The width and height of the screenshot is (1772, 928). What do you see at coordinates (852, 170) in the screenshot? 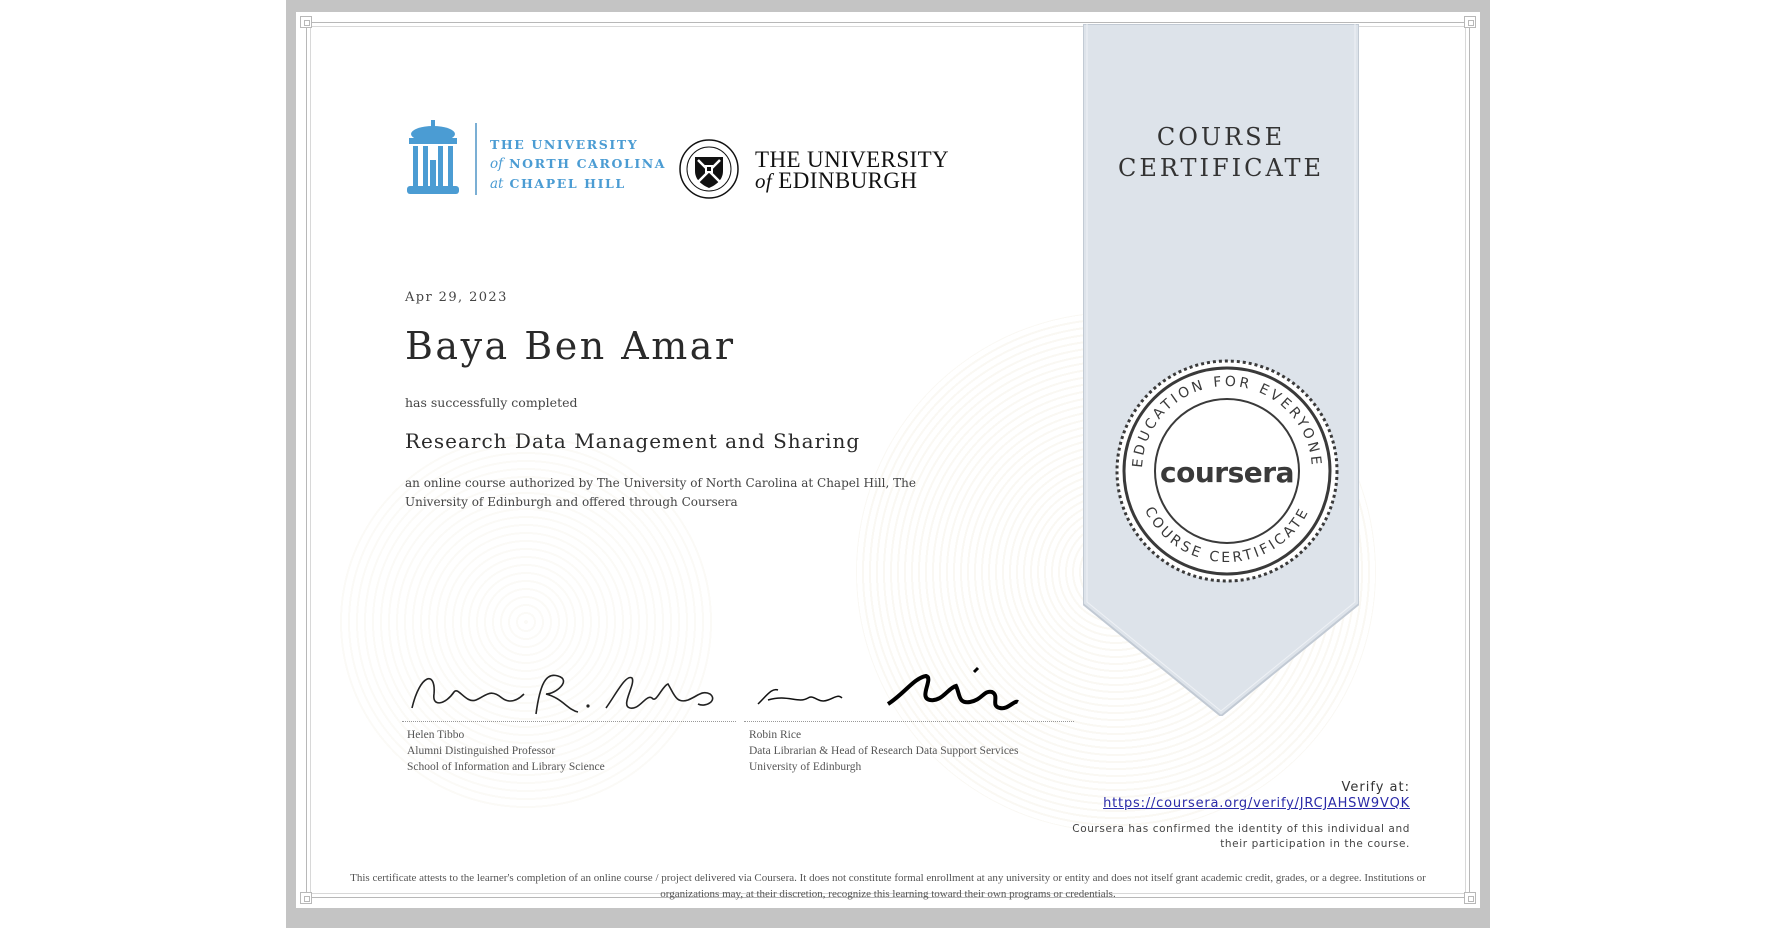
I see `edinburgh-wordmark: THE UNIVERSITY of EDINBURGH` at bounding box center [852, 170].